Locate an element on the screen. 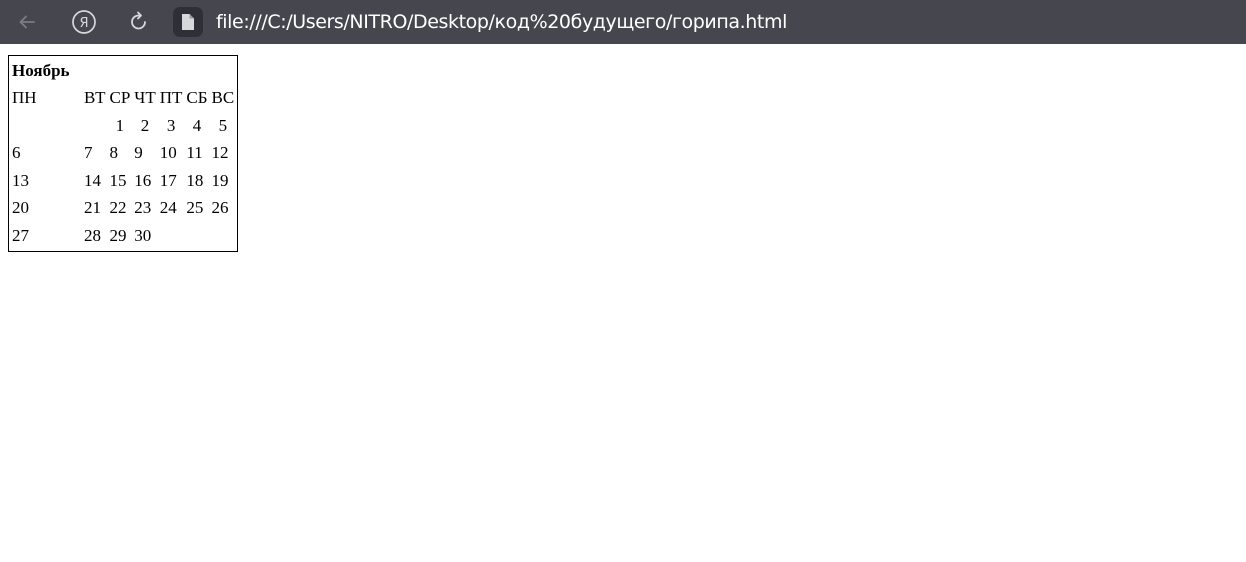 Image resolution: width=1246 pixels, height=562 pixels. day-cell: 8 is located at coordinates (114, 153).